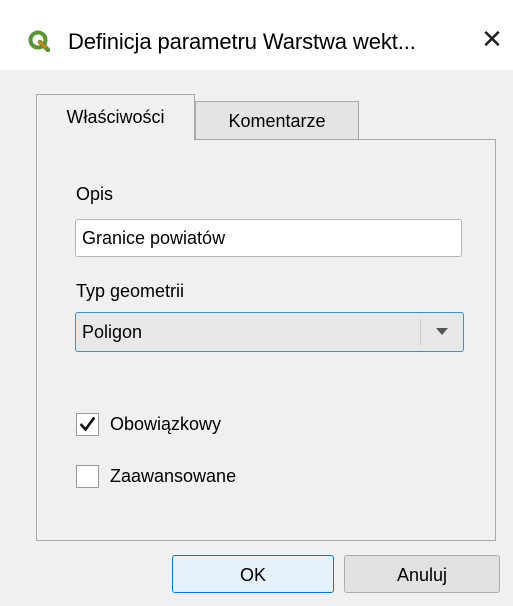 The height and width of the screenshot is (606, 513). Describe the element at coordinates (87, 476) in the screenshot. I see `advanced-checkbox` at that location.